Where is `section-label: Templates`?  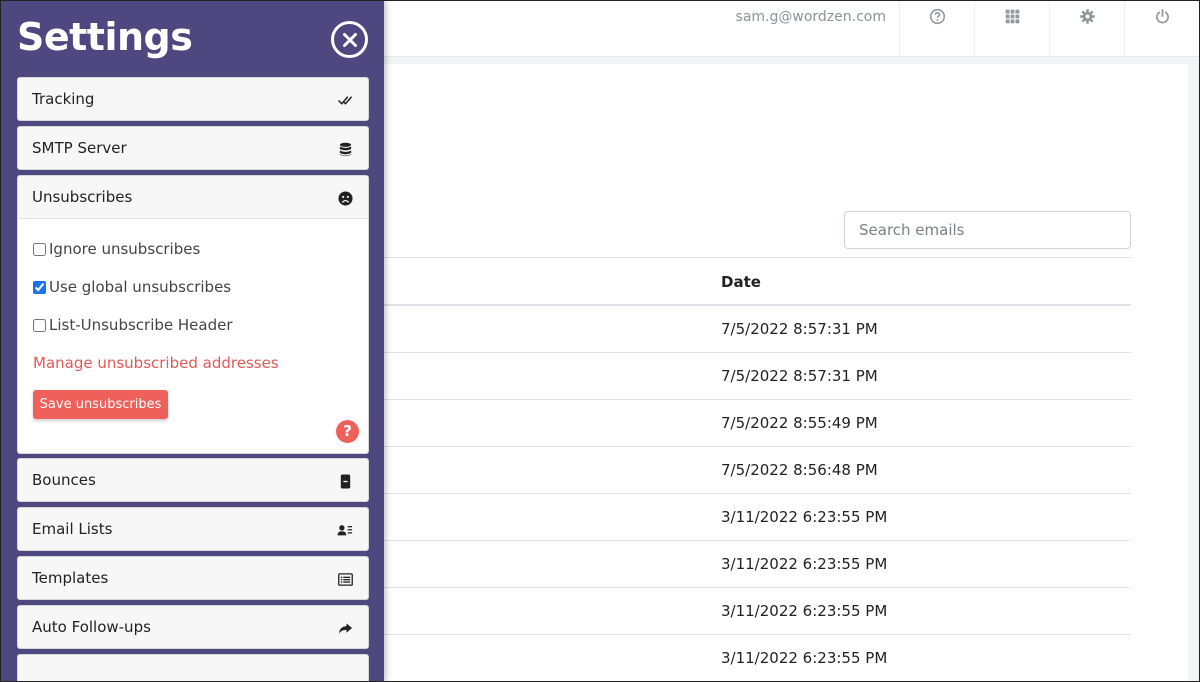
section-label: Templates is located at coordinates (70, 578).